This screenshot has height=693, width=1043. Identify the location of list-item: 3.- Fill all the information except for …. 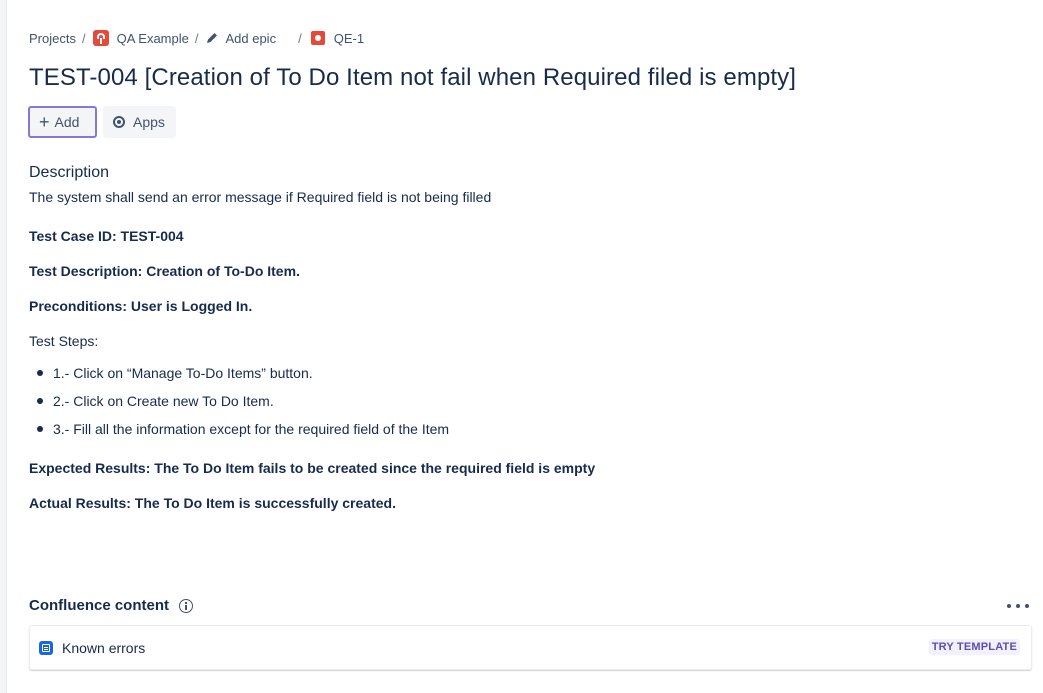
(239, 434).